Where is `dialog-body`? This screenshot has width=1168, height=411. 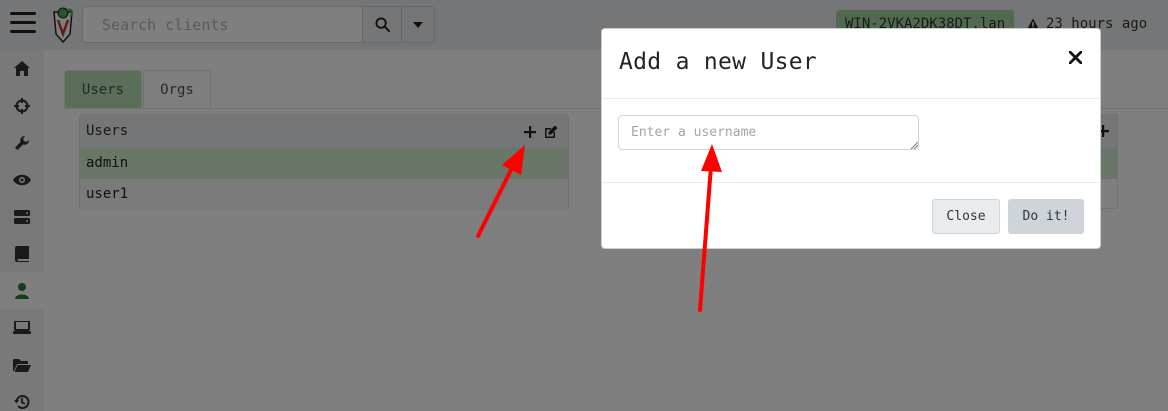 dialog-body is located at coordinates (851, 141).